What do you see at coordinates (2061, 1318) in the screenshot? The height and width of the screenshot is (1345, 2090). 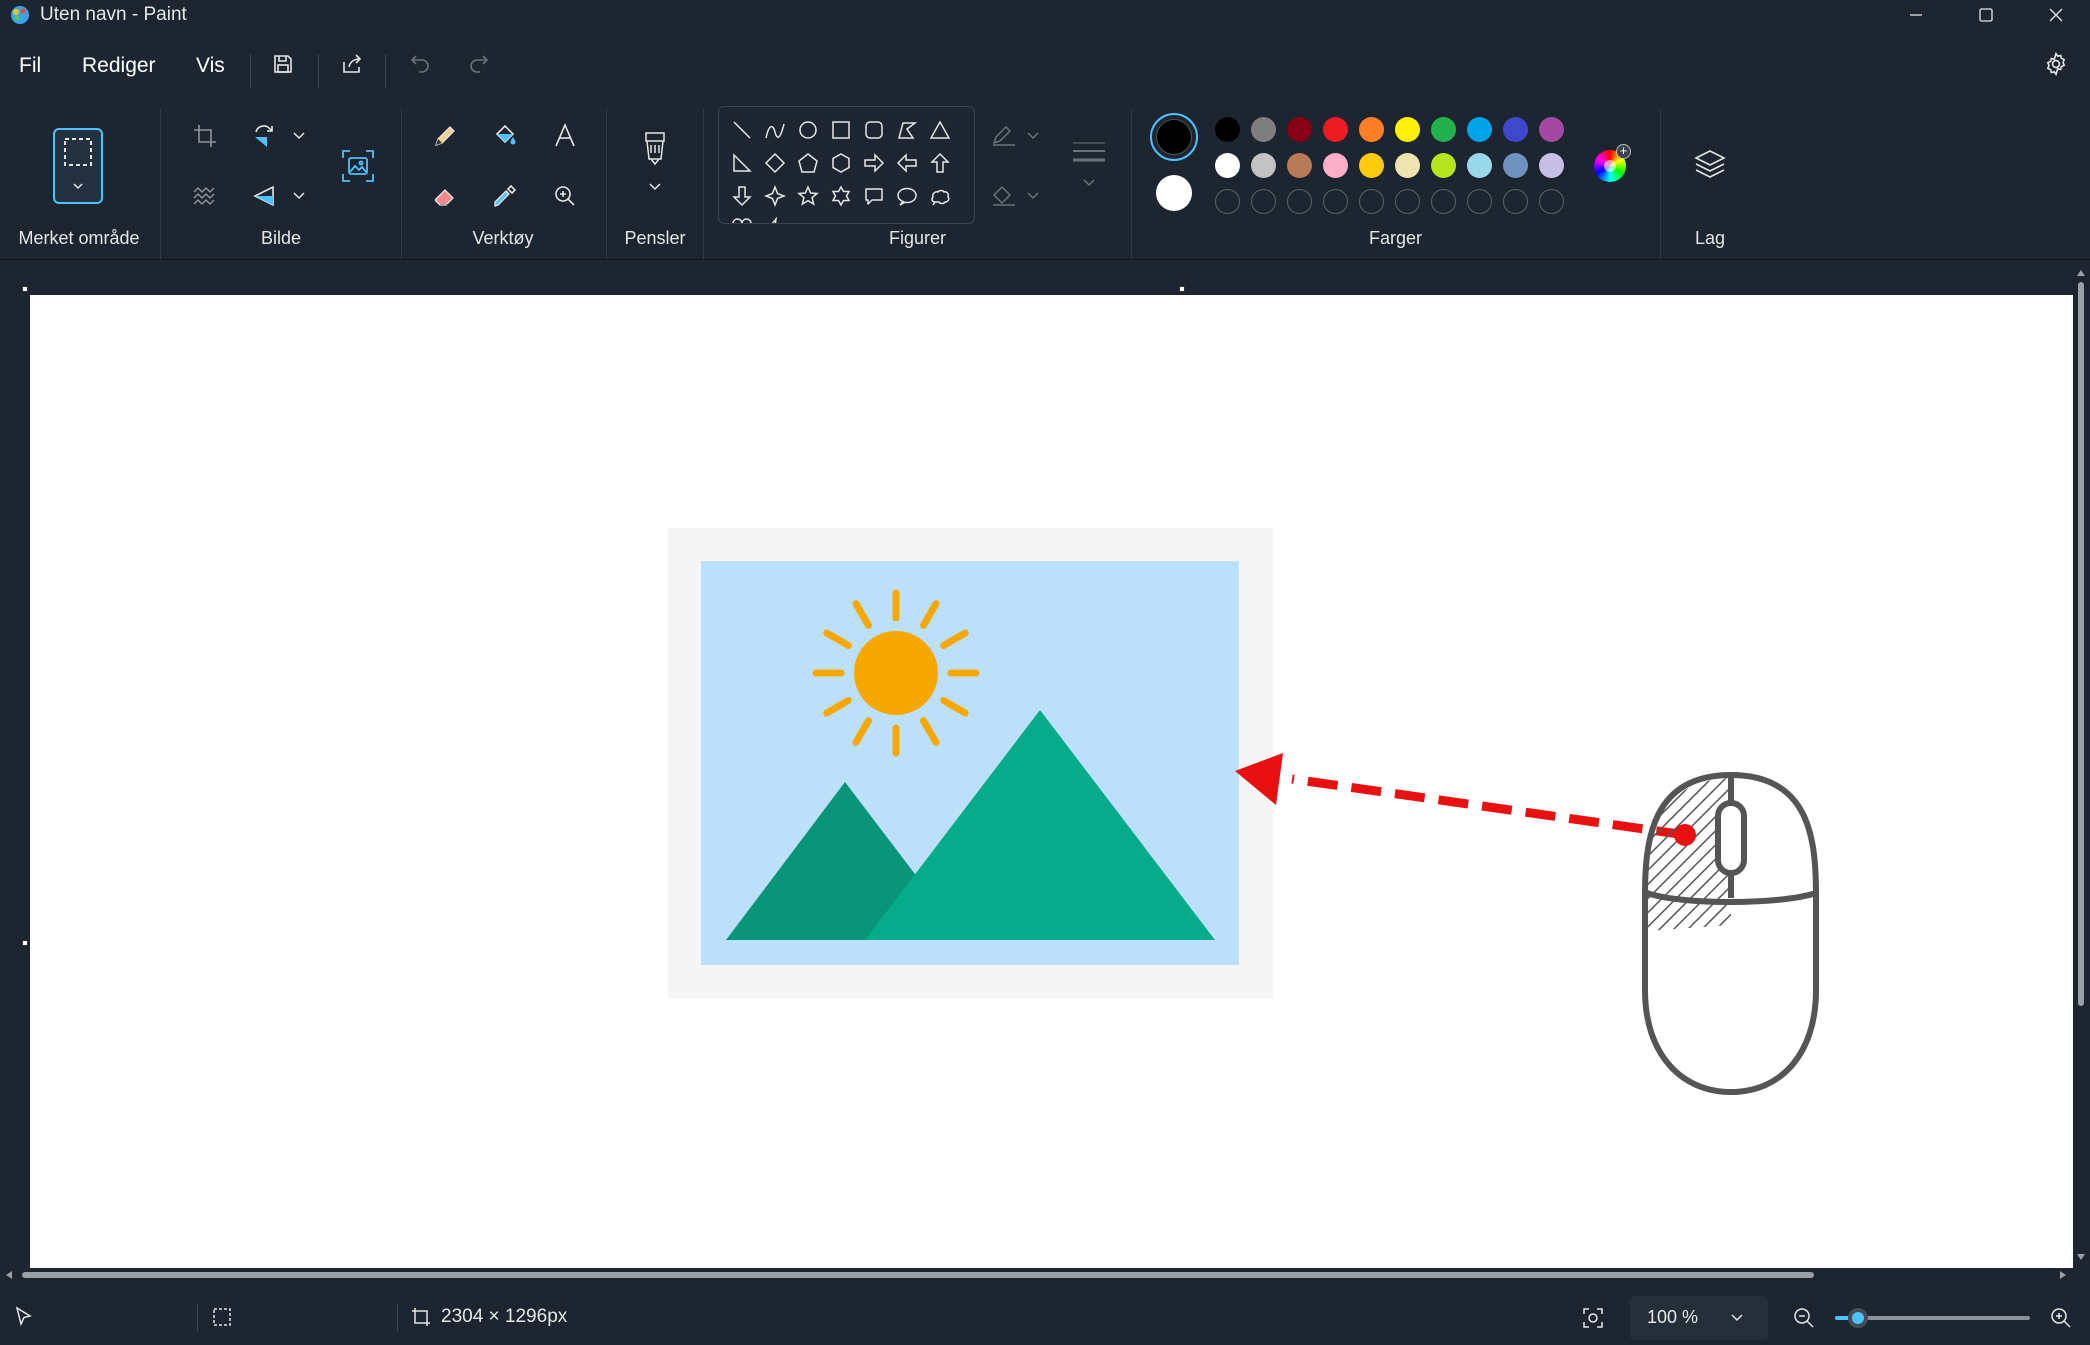 I see `zoom-in-icon` at bounding box center [2061, 1318].